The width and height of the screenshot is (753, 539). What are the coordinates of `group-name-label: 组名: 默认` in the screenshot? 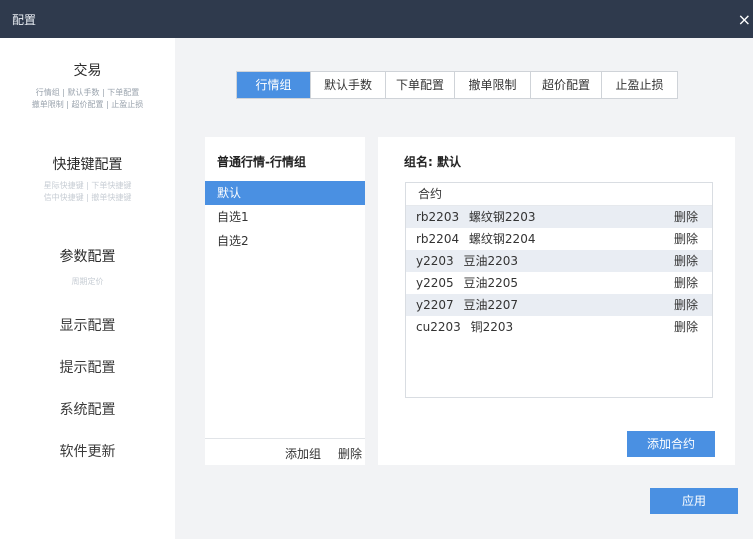 It's located at (432, 162).